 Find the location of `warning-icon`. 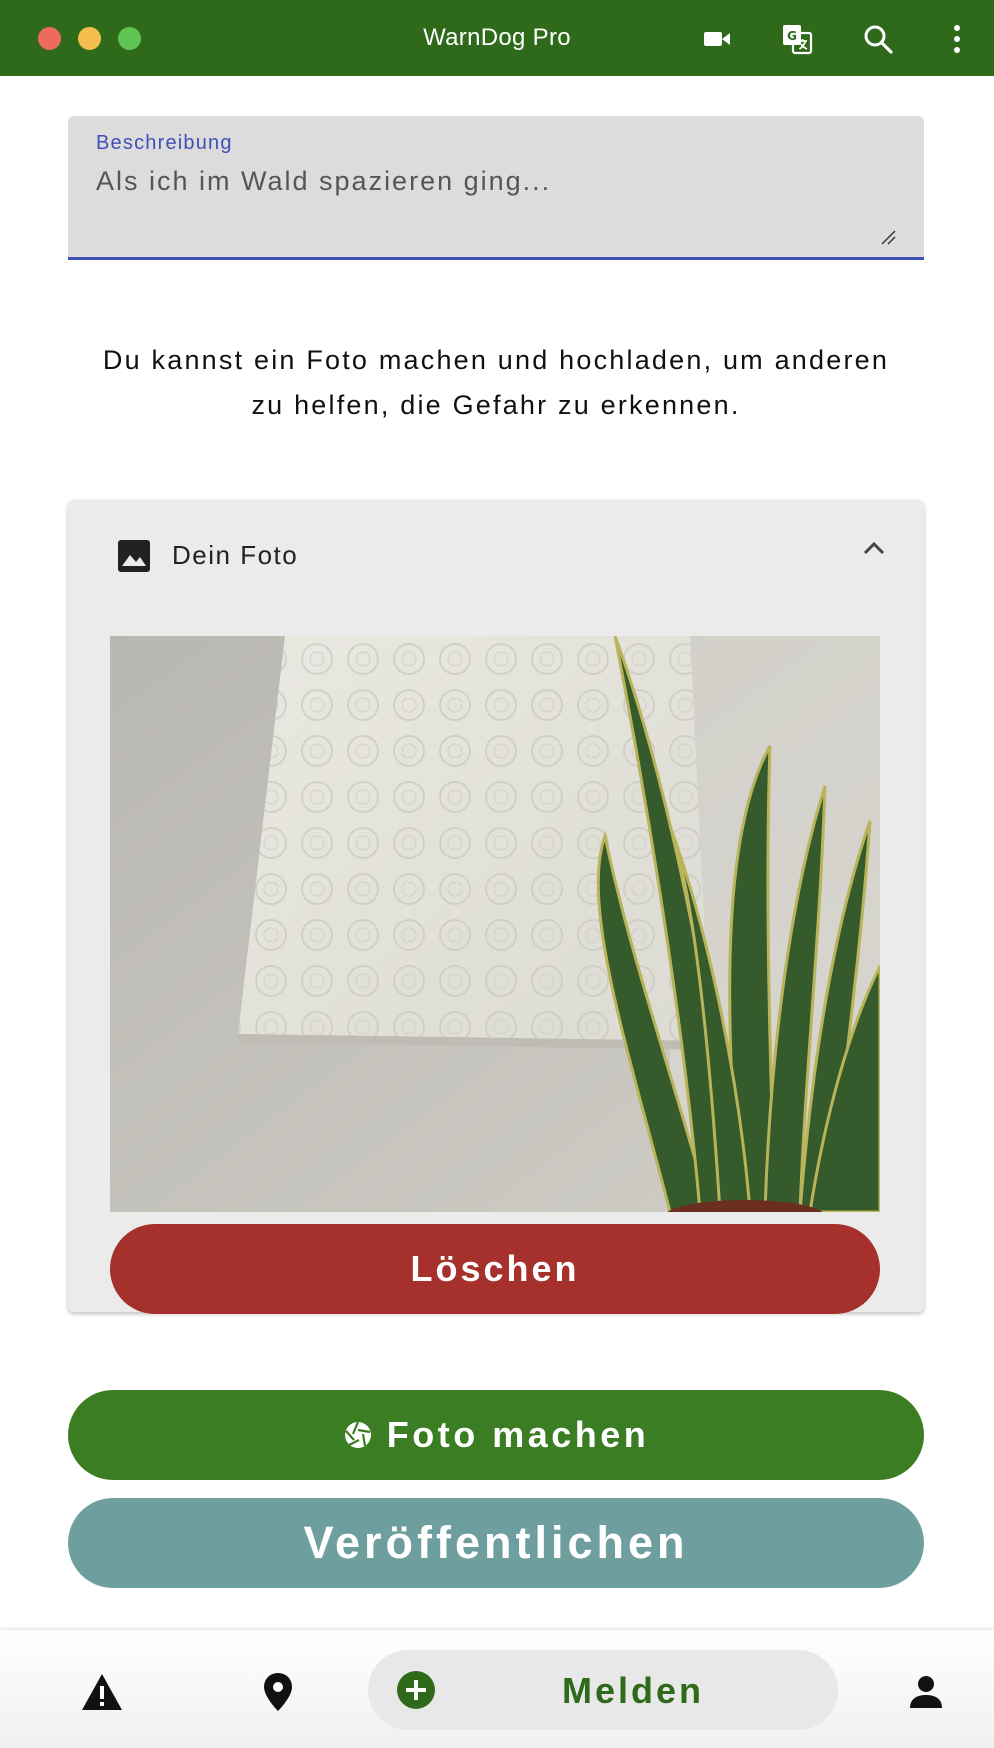

warning-icon is located at coordinates (102, 1692).